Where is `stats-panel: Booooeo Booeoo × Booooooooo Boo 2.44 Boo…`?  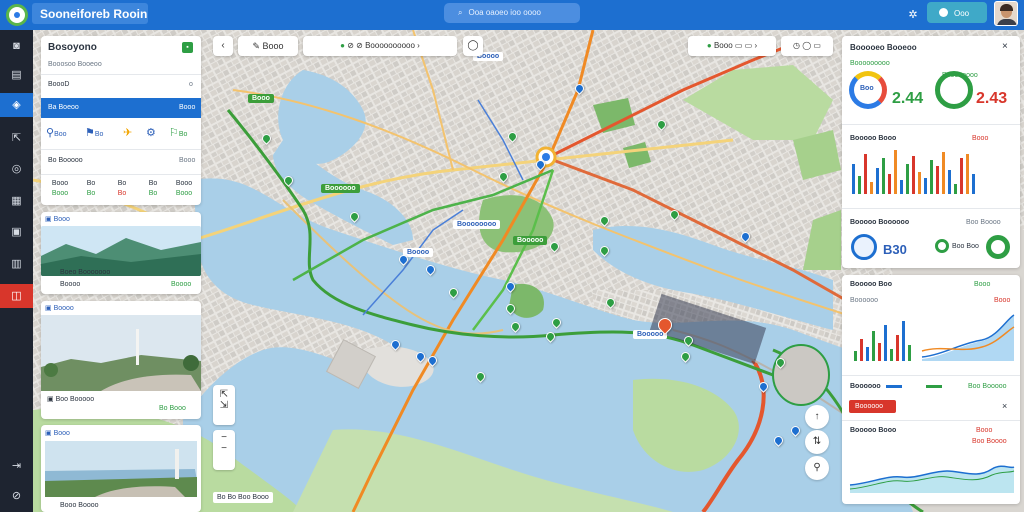
stats-panel: Booooeo Booeoo × Booooooooo Boo 2.44 Boo… is located at coordinates (931, 152).